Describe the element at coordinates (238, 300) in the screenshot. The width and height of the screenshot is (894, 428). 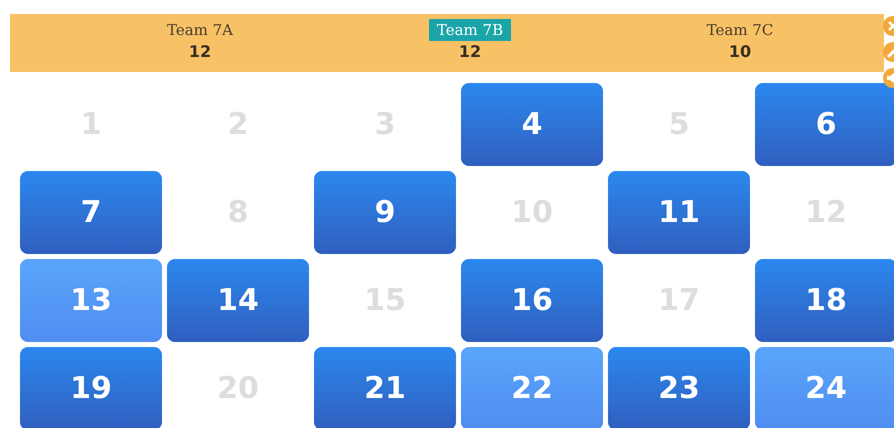
I see `number-tile: 14` at that location.